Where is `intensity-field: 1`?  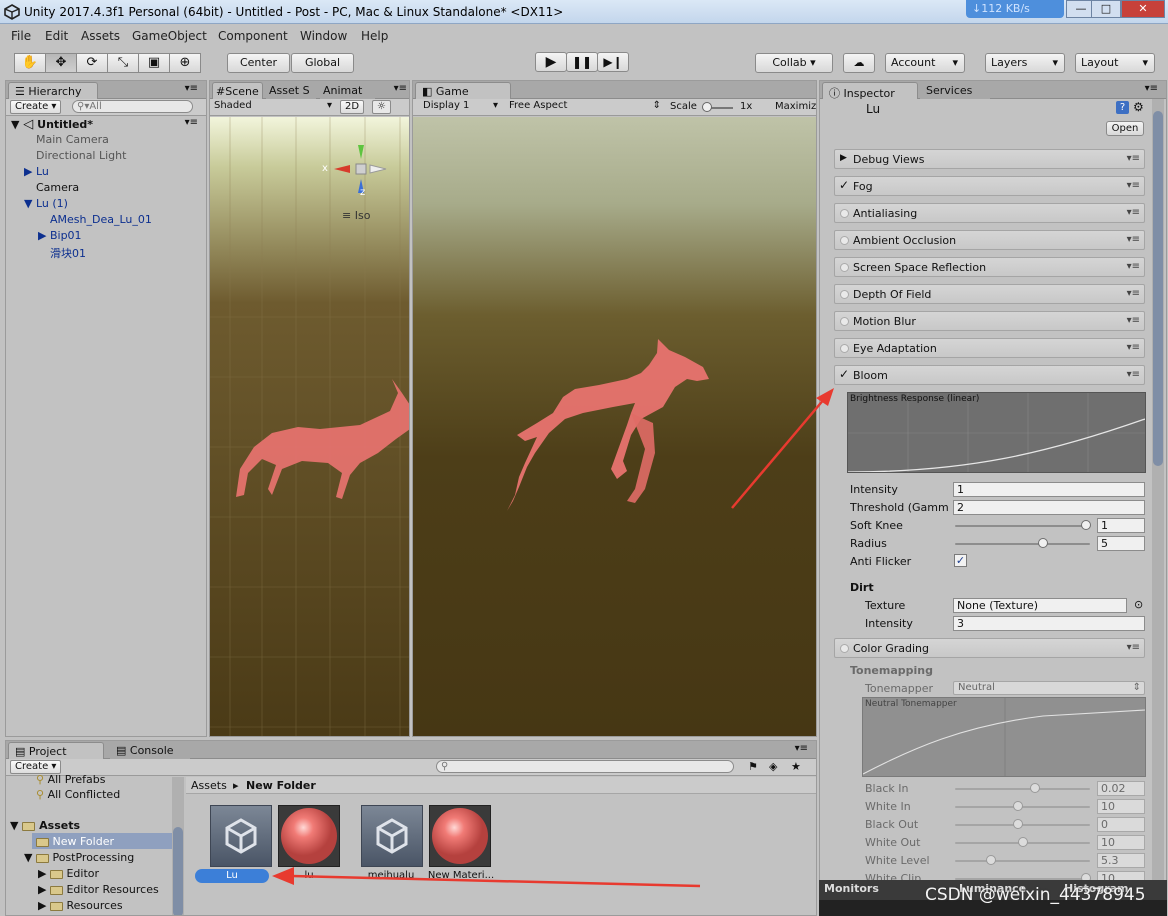 intensity-field: 1 is located at coordinates (1049, 489).